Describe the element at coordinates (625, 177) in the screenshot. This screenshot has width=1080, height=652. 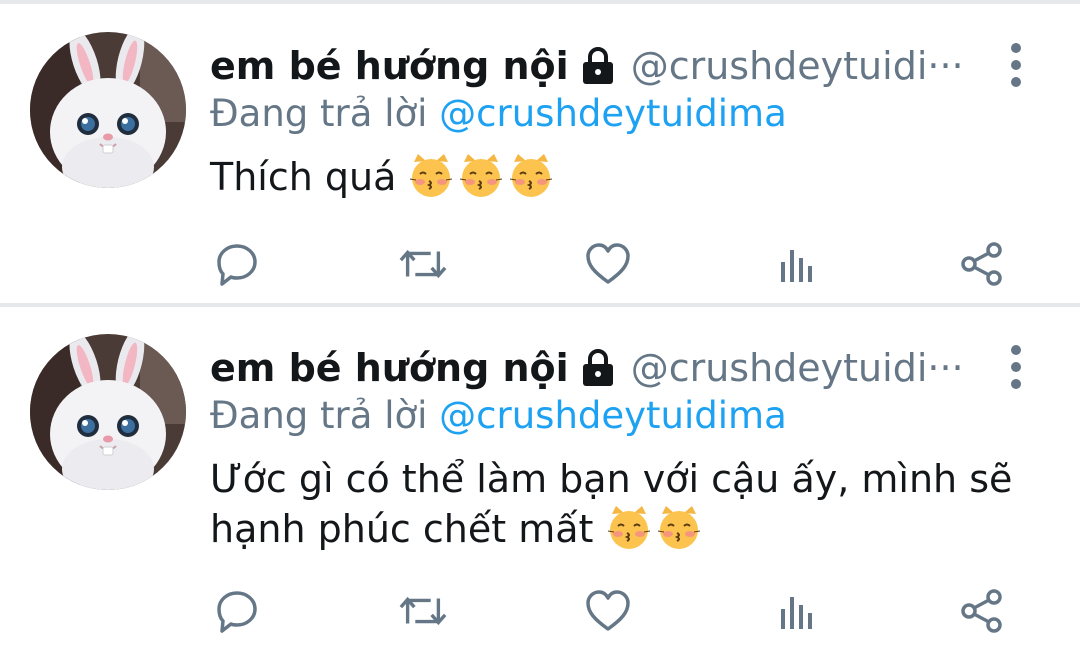
I see `tweet-text: Thích quá` at that location.